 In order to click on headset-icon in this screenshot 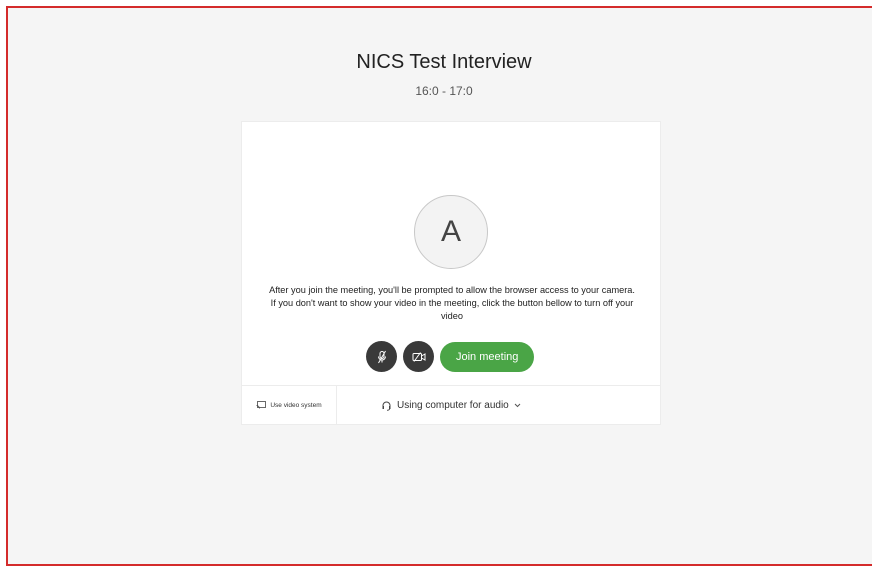, I will do `click(386, 406)`.